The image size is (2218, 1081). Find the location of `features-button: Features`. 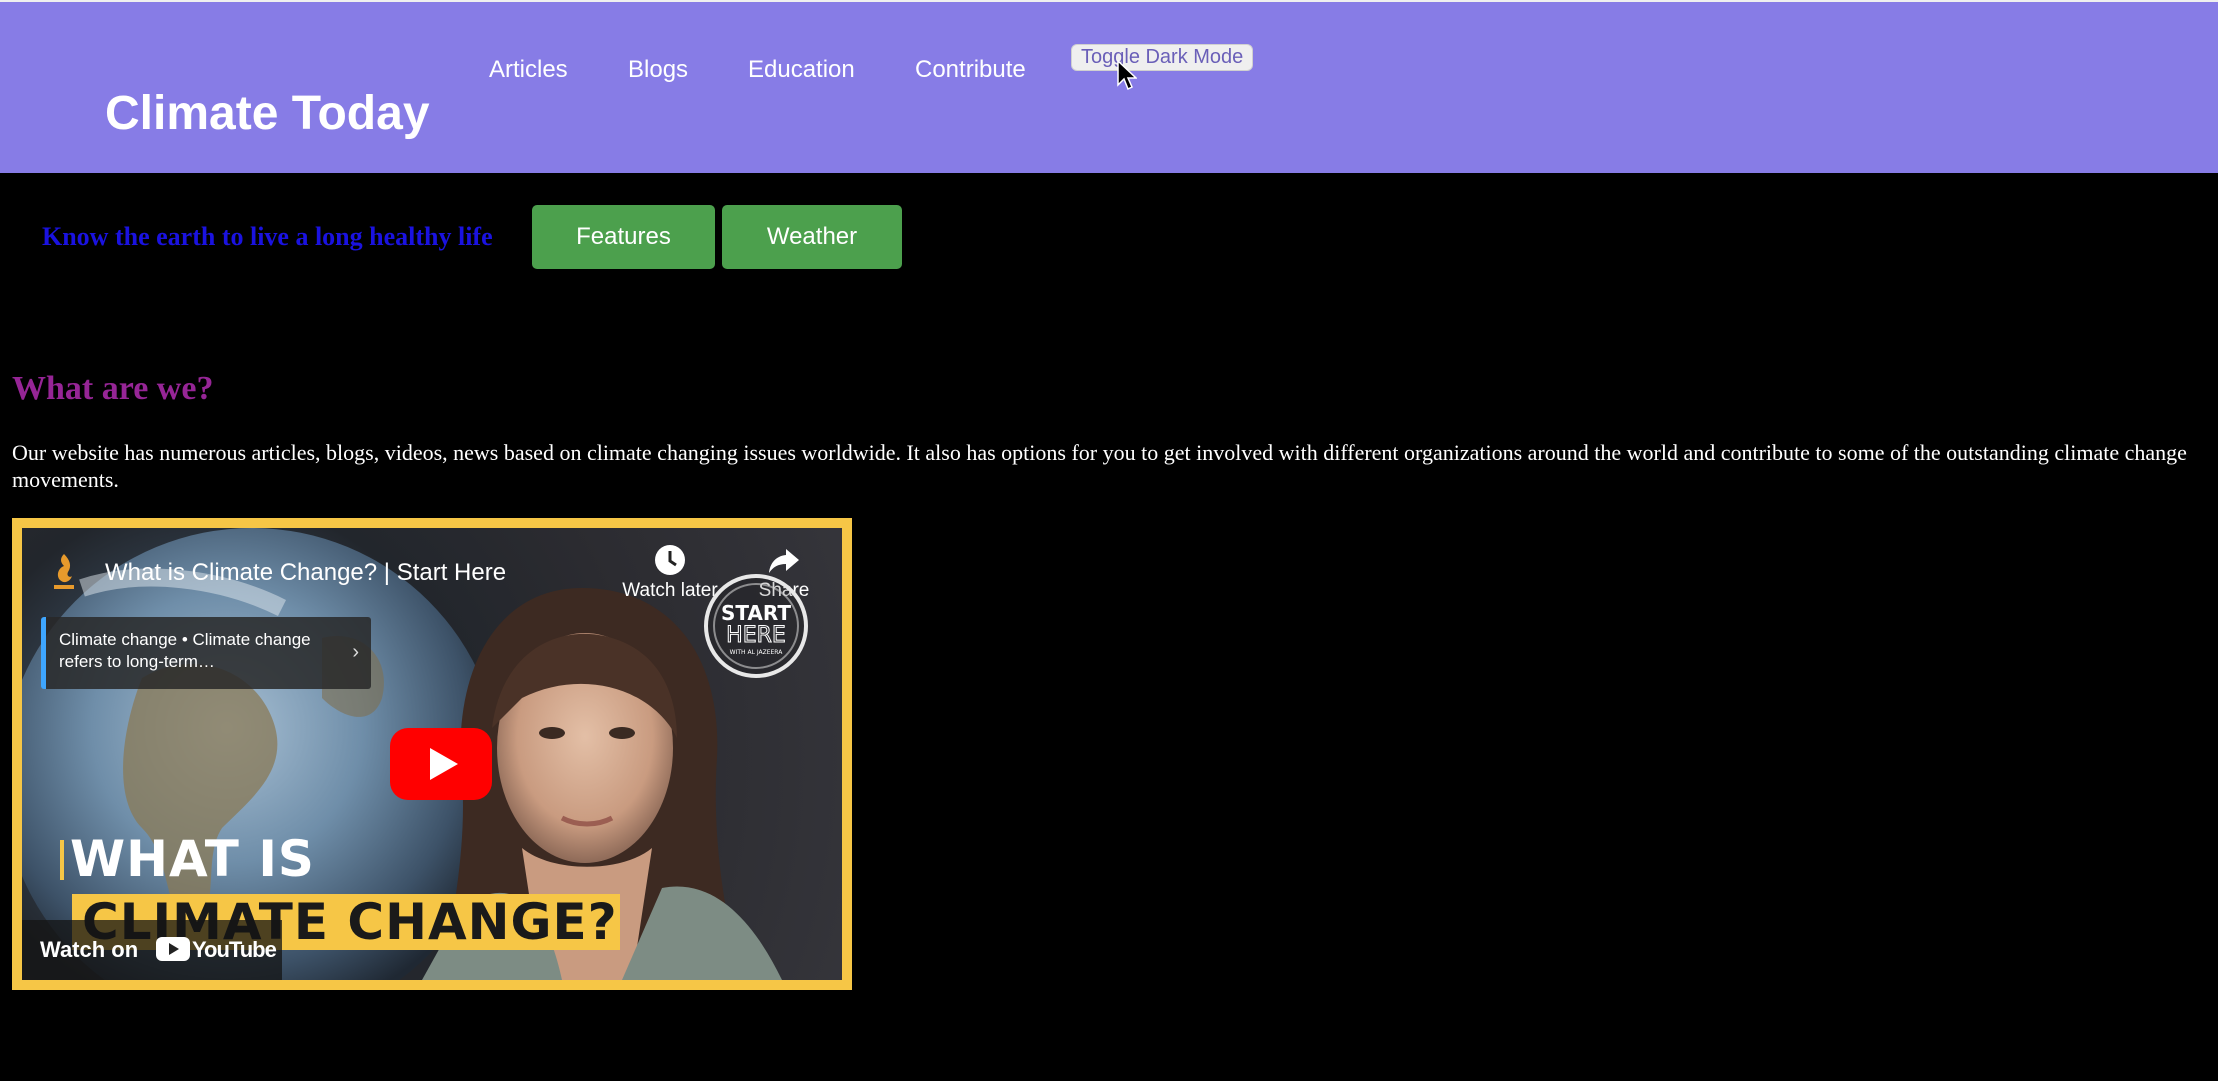

features-button: Features is located at coordinates (623, 237).